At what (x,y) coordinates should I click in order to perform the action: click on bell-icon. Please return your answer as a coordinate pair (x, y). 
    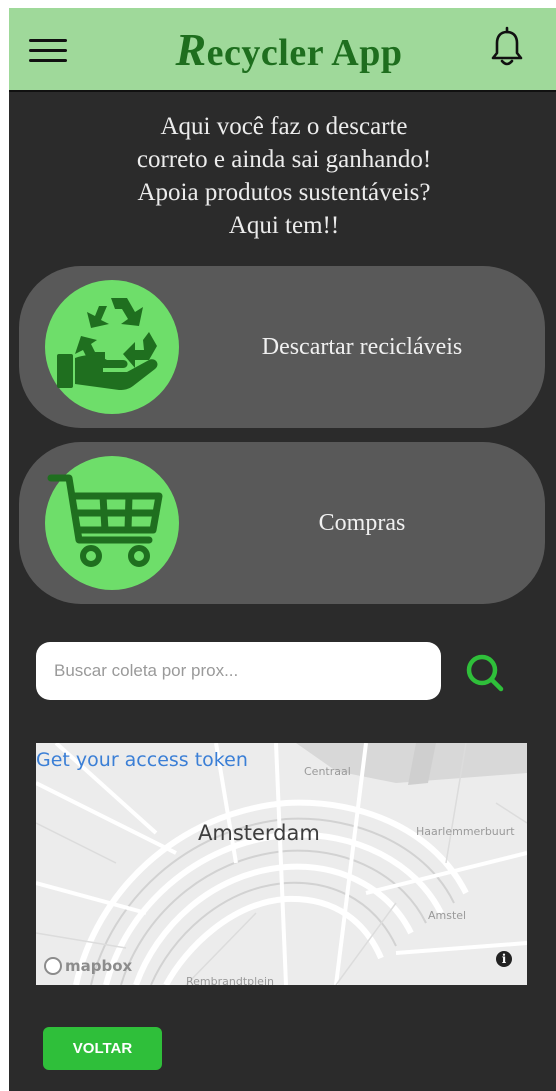
    Looking at the image, I should click on (507, 48).